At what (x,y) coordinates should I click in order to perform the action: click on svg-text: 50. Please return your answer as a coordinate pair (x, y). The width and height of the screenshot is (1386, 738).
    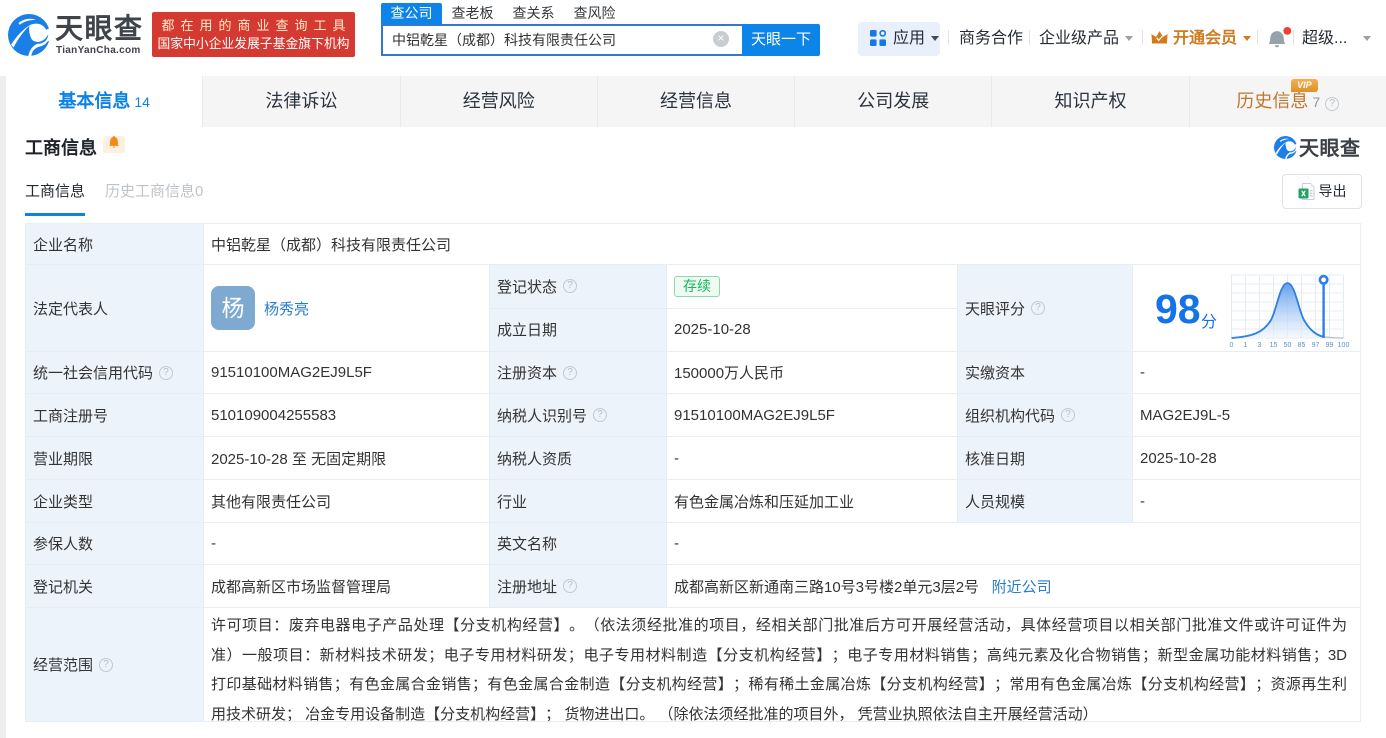
    Looking at the image, I should click on (1288, 345).